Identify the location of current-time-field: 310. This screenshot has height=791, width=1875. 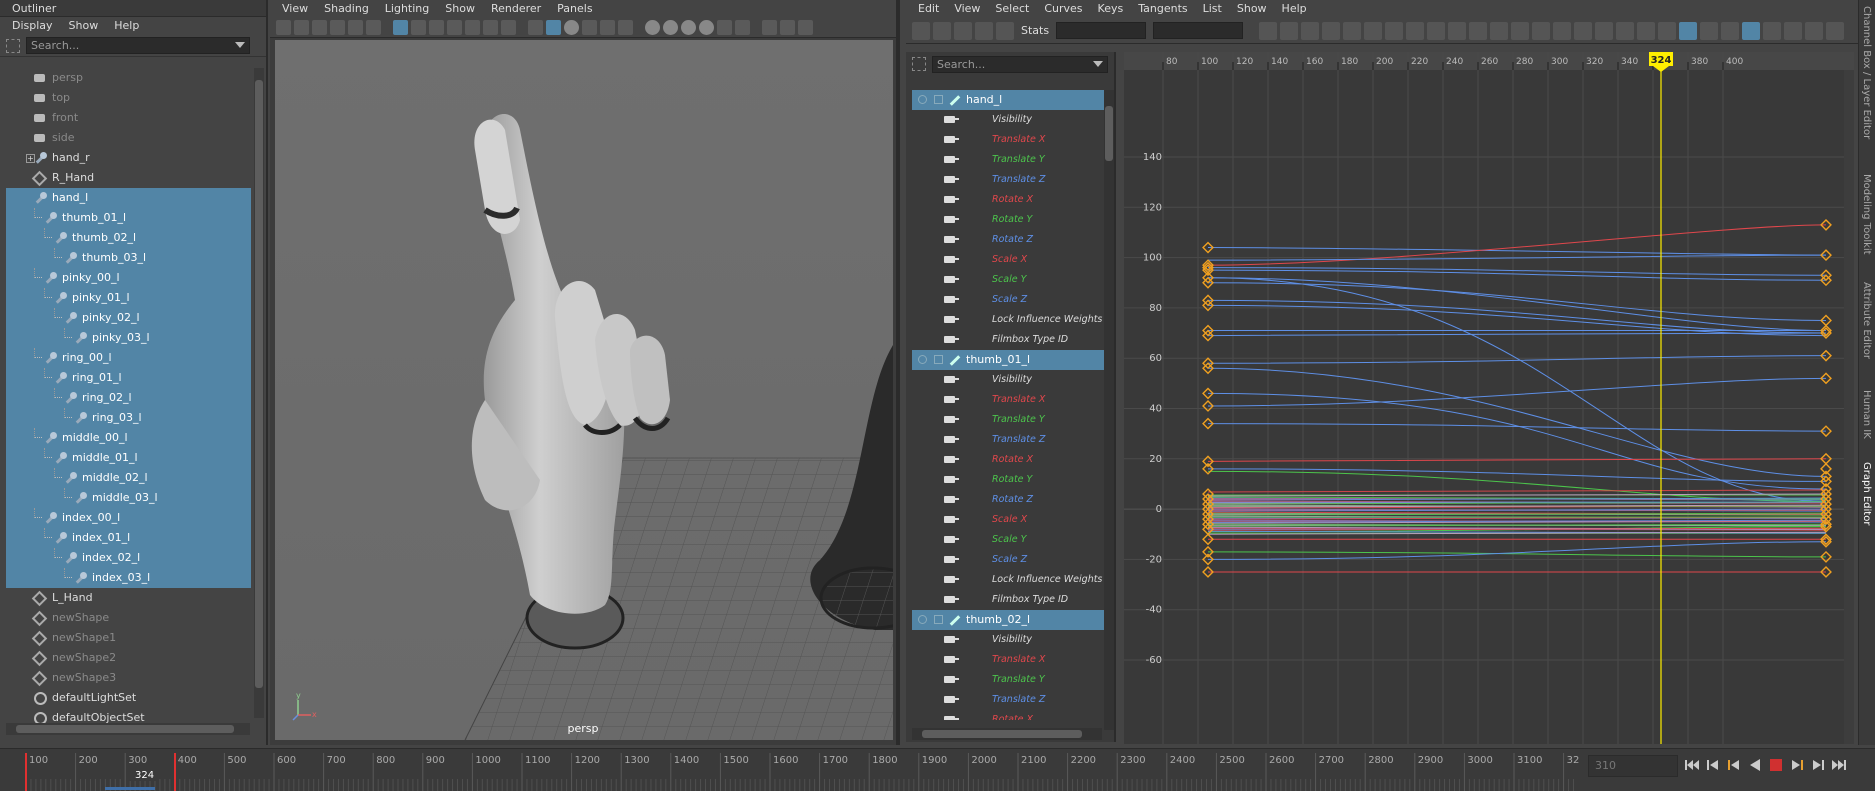
(1633, 766).